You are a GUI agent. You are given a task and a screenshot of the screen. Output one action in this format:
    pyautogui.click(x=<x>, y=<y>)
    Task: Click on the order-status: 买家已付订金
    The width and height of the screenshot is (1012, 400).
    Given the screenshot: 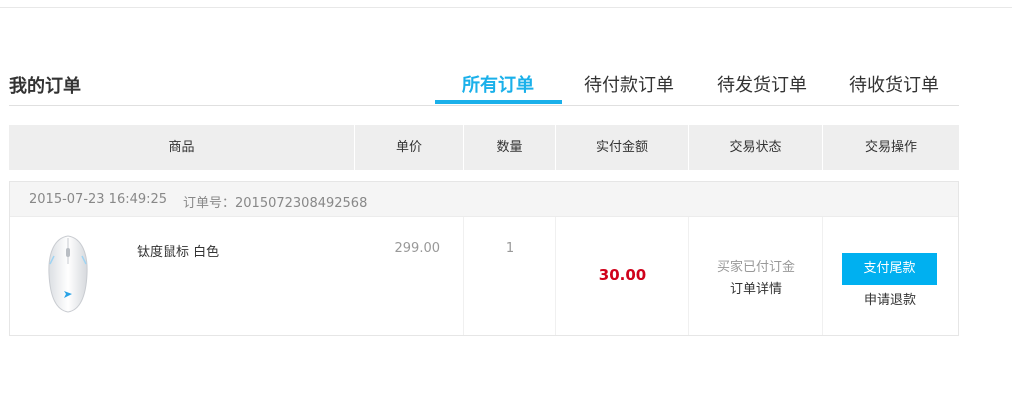 What is the action you would take?
    pyautogui.click(x=755, y=267)
    